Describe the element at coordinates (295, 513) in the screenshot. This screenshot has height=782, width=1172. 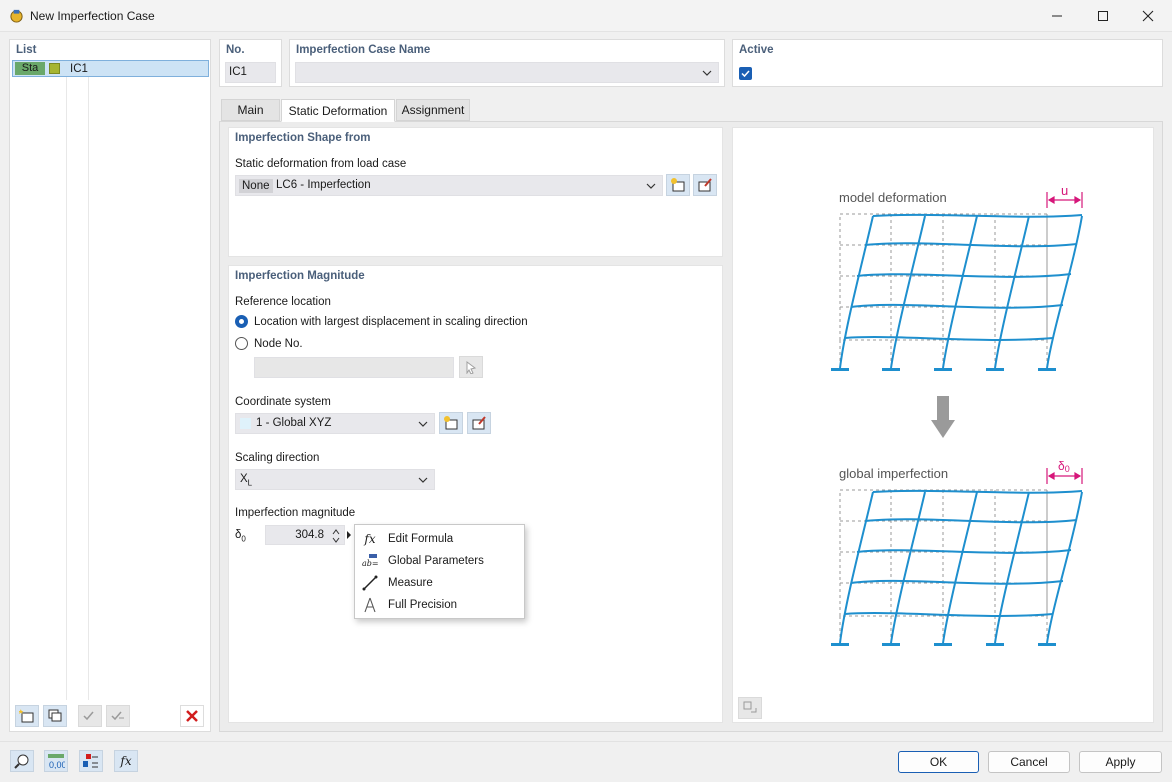
I see `magnitude-label: Imperfection magnitude` at that location.